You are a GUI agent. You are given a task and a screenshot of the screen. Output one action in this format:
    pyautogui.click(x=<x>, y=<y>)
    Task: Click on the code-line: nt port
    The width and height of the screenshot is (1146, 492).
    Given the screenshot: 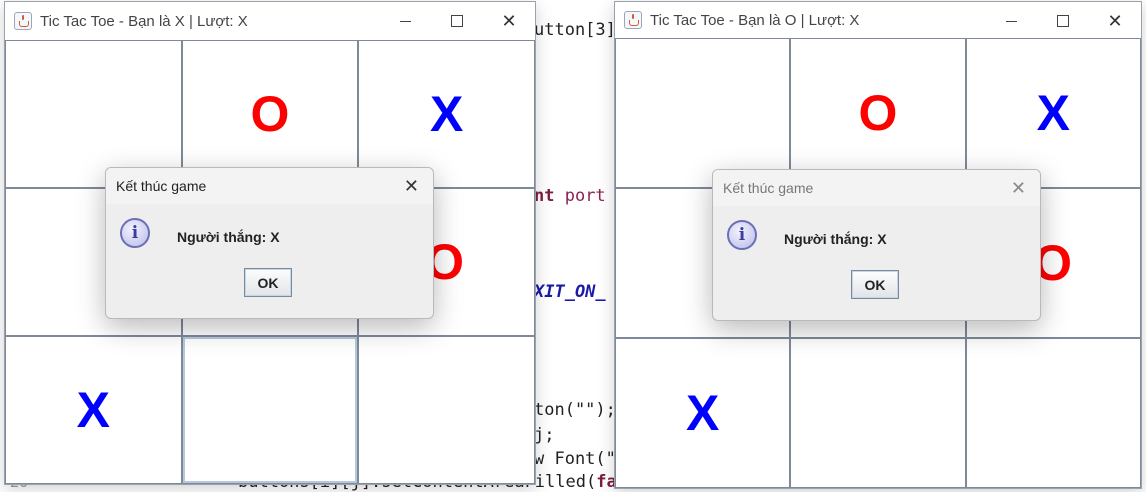 What is the action you would take?
    pyautogui.click(x=570, y=196)
    